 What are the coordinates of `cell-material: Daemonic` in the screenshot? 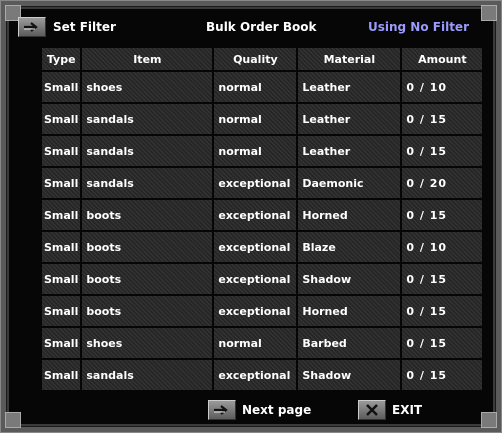 It's located at (349, 183).